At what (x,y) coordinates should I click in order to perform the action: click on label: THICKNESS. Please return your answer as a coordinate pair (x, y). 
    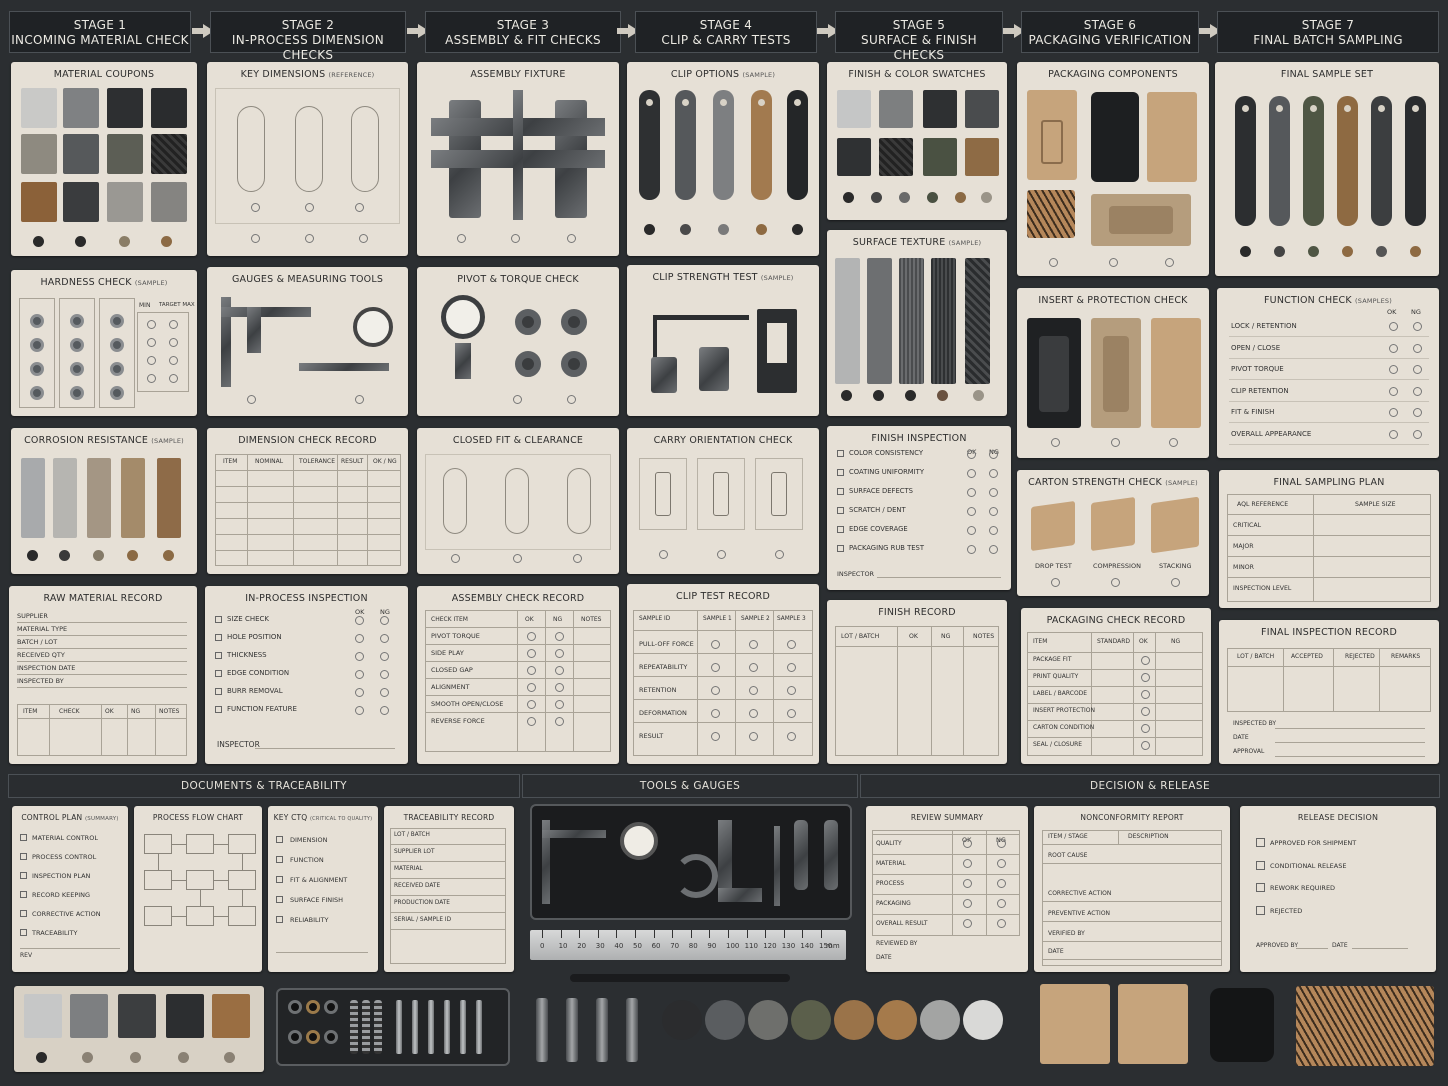
    Looking at the image, I should click on (247, 655).